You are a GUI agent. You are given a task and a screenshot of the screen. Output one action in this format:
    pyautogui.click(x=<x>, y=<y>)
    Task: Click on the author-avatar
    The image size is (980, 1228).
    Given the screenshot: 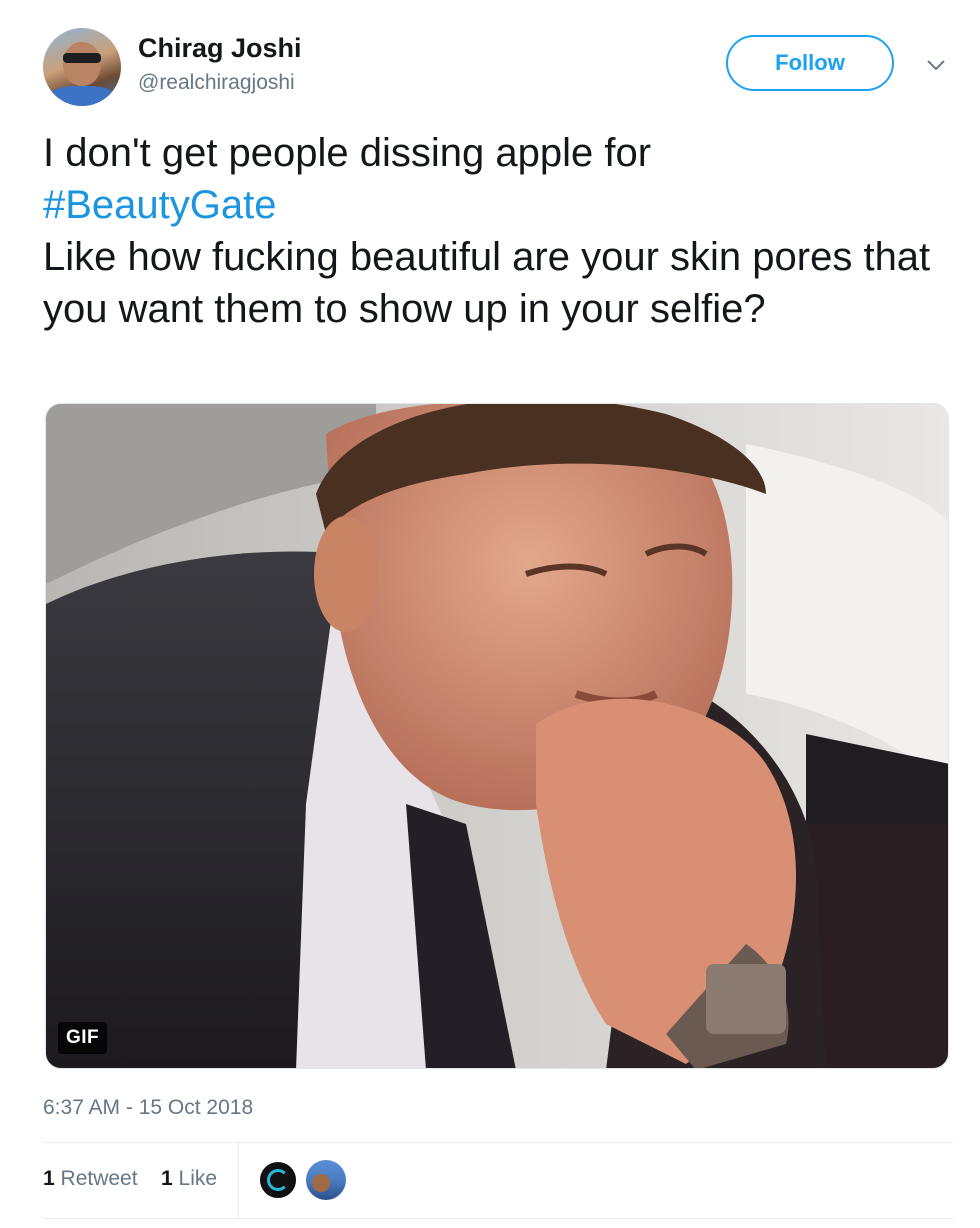 What is the action you would take?
    pyautogui.click(x=82, y=67)
    